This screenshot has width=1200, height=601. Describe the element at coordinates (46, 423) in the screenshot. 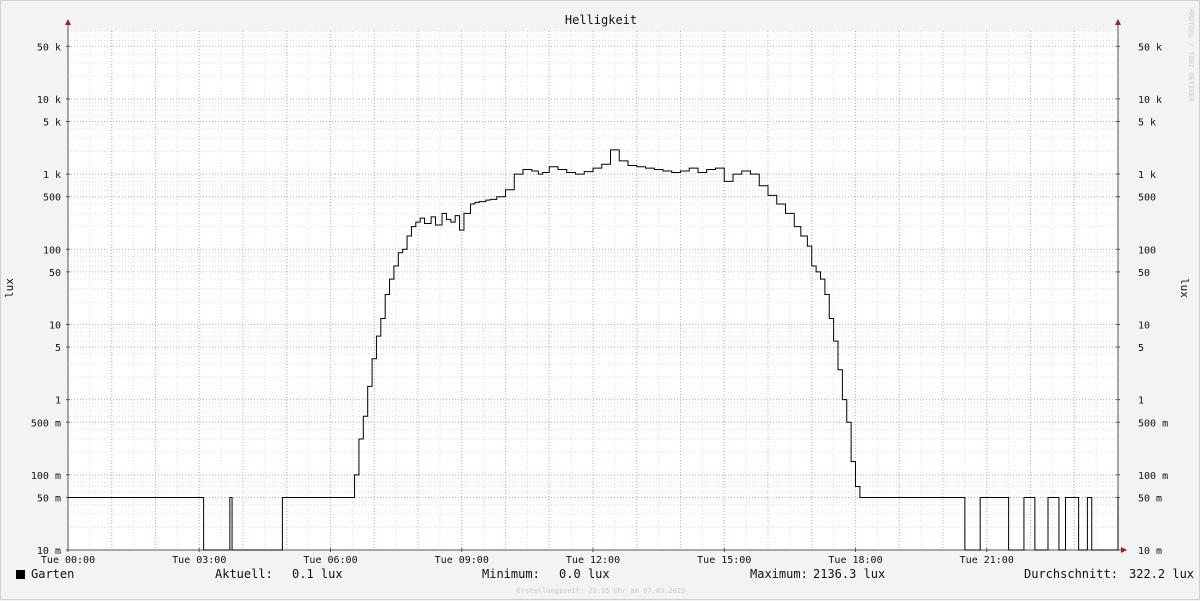

I see `y-tick-label-left: 500 m` at that location.